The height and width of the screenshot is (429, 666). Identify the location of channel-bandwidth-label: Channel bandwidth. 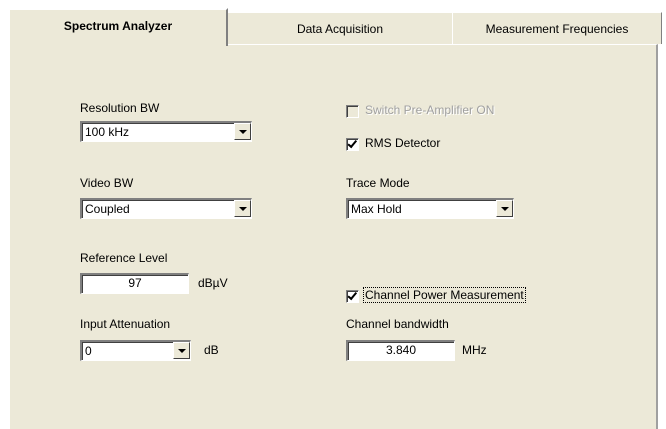
(397, 324).